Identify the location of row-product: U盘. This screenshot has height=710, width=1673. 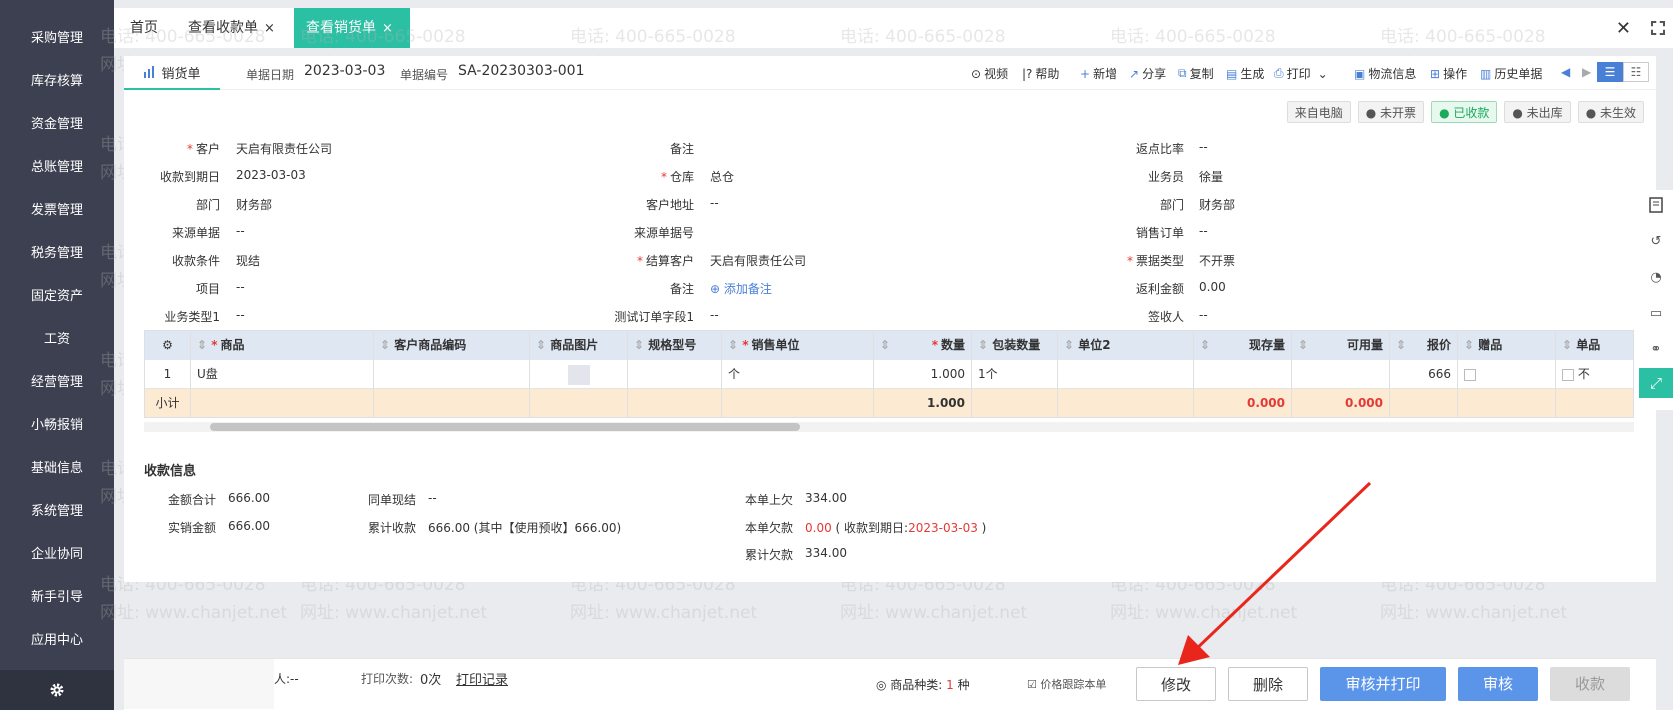
(282, 374).